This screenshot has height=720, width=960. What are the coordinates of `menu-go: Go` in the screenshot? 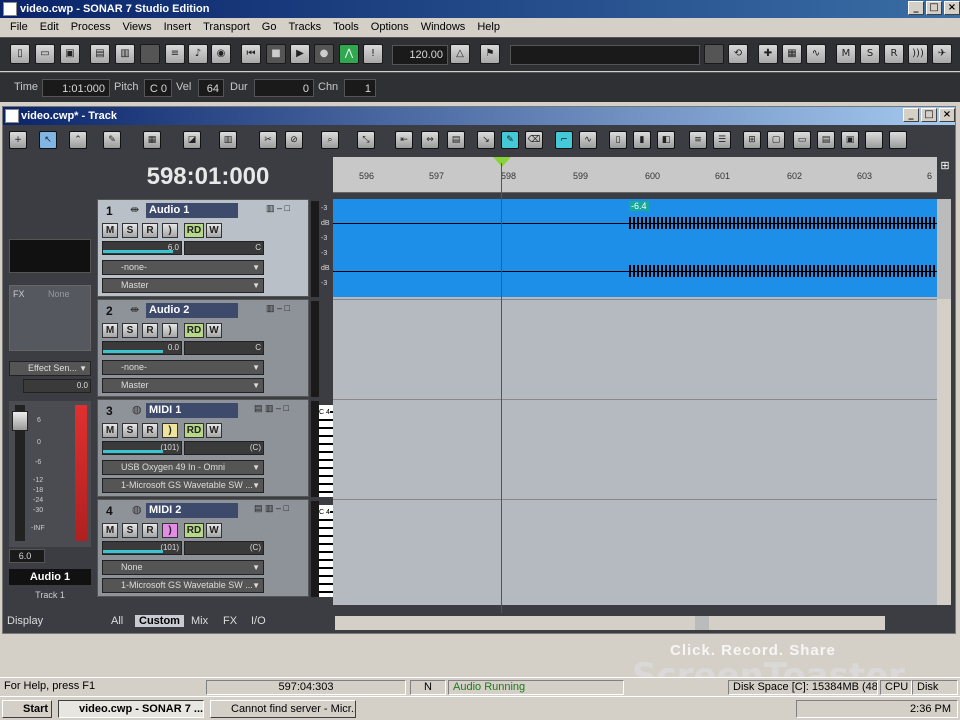 It's located at (269, 27).